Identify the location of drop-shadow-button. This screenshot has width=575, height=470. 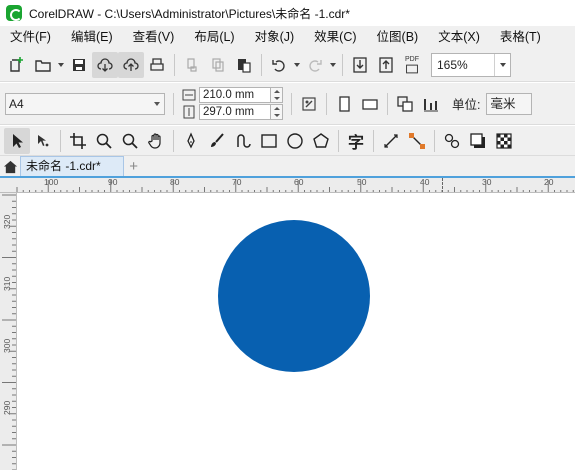
(478, 141).